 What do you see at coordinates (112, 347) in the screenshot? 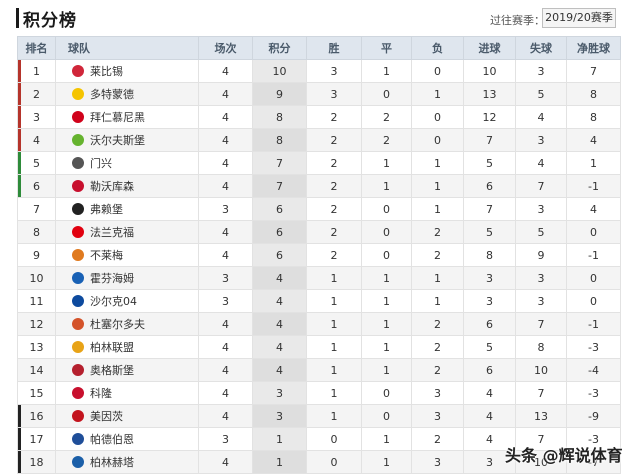
I see `team-name: 柏林联盟` at bounding box center [112, 347].